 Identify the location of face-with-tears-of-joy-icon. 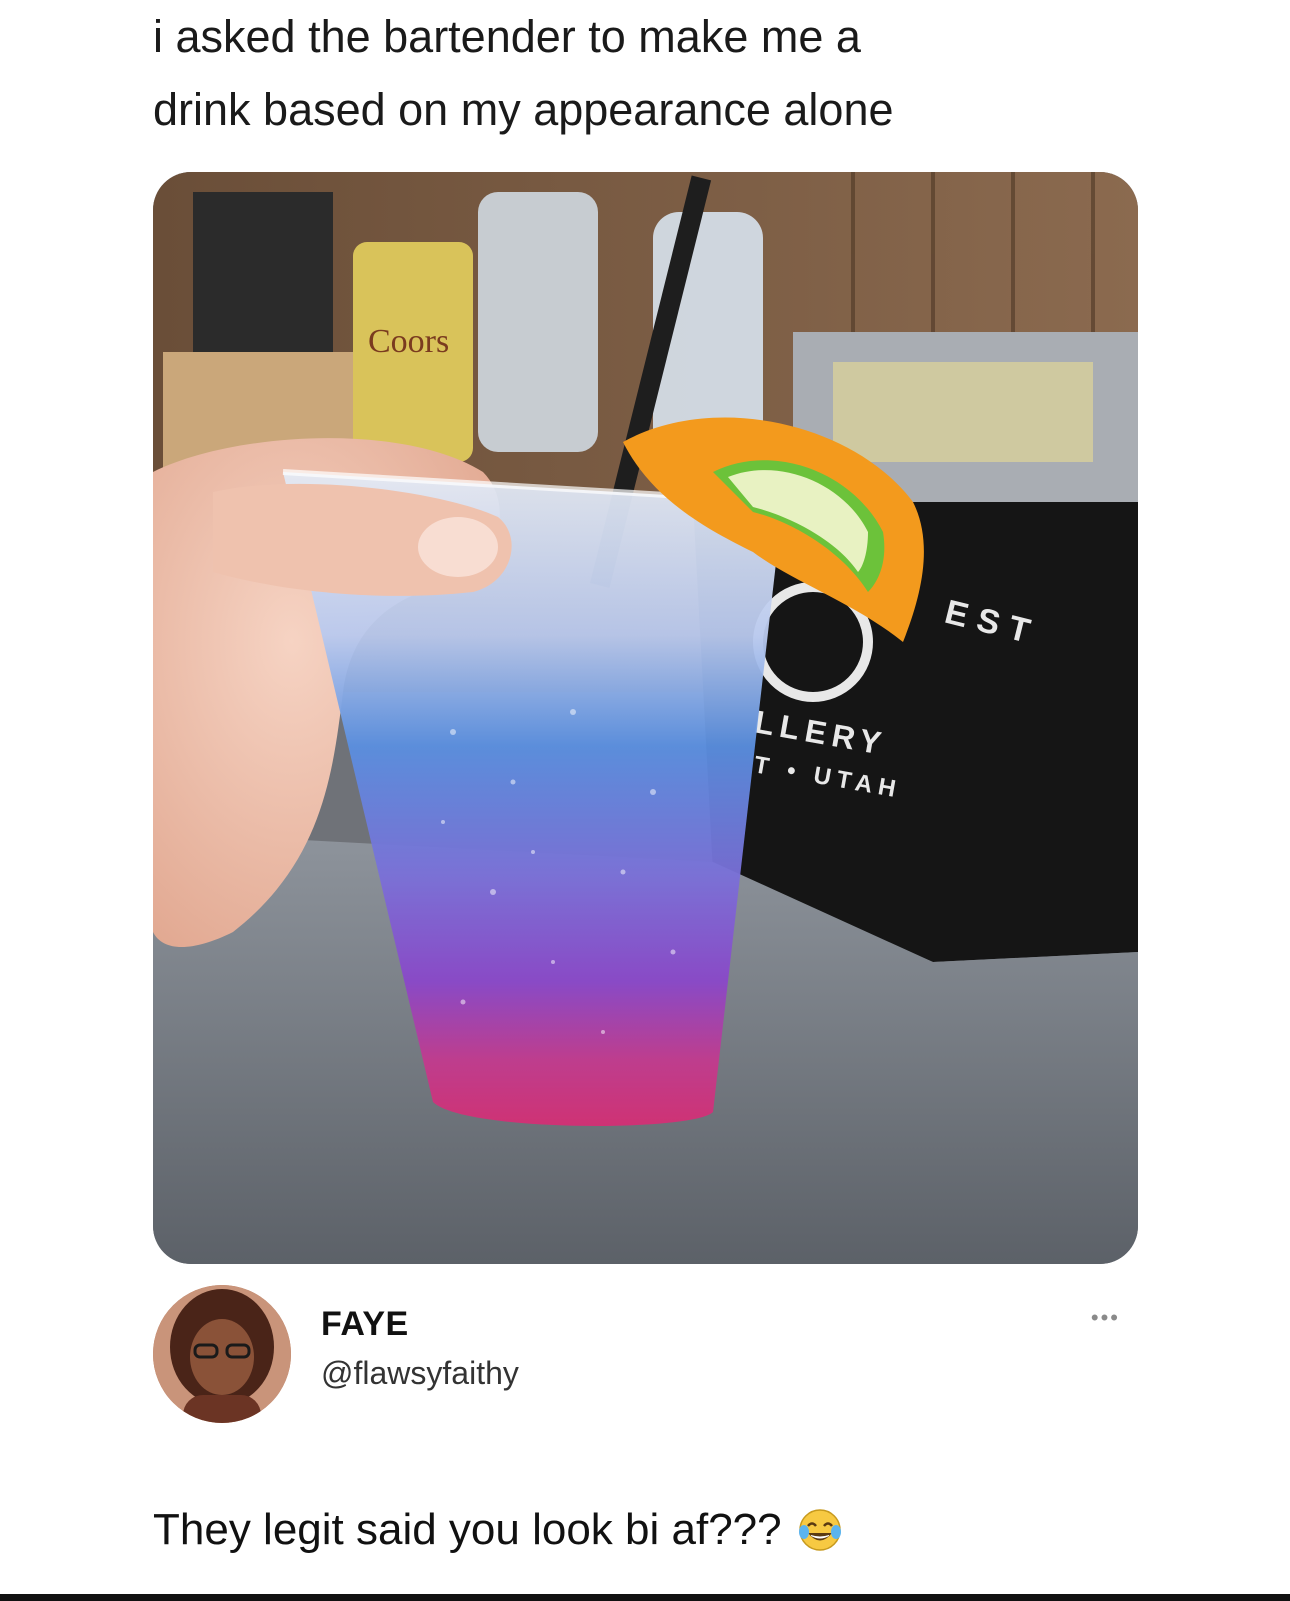
(819, 1530).